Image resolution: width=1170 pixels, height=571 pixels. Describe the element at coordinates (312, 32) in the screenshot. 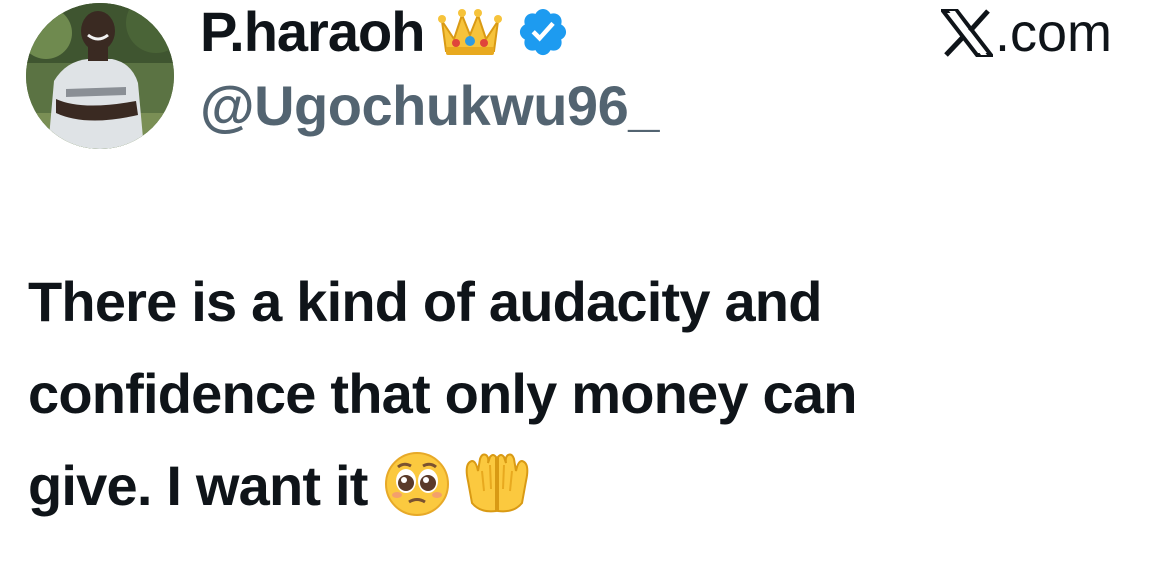

I see `display-name: P.haraoh` at that location.